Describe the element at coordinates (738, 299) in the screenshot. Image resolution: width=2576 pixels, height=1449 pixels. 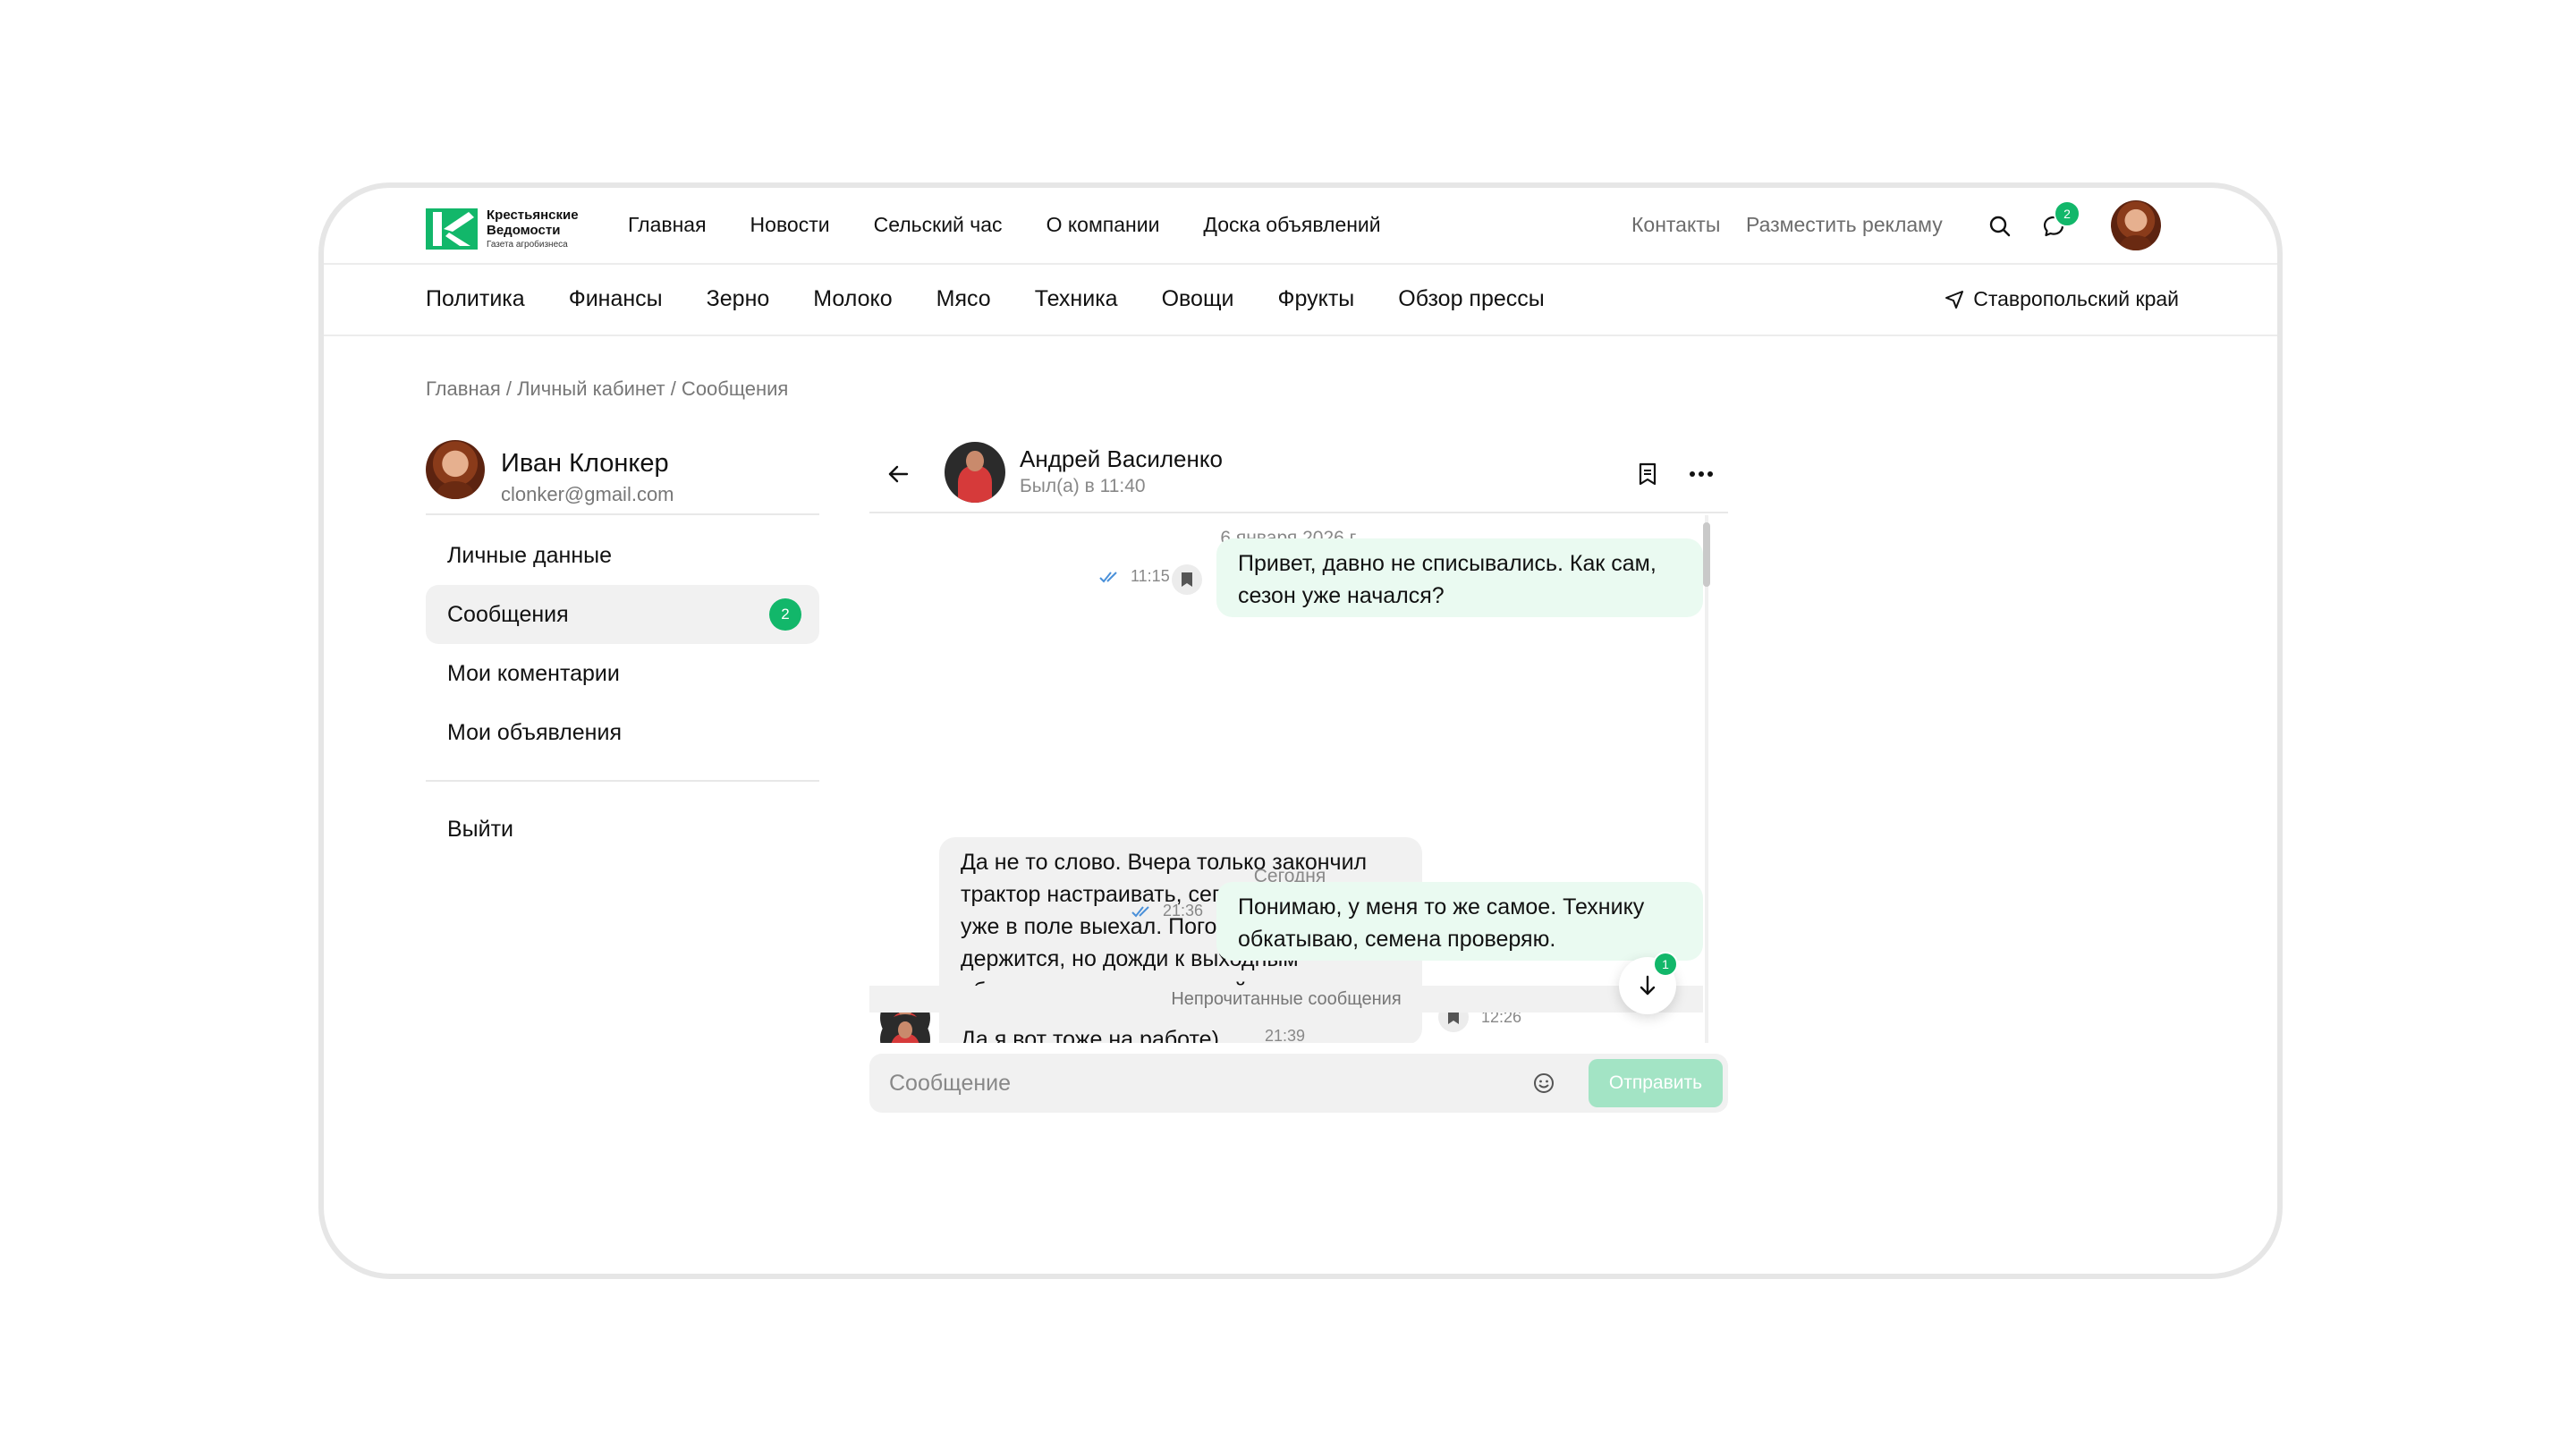
I see `category-grain: Зерно` at that location.